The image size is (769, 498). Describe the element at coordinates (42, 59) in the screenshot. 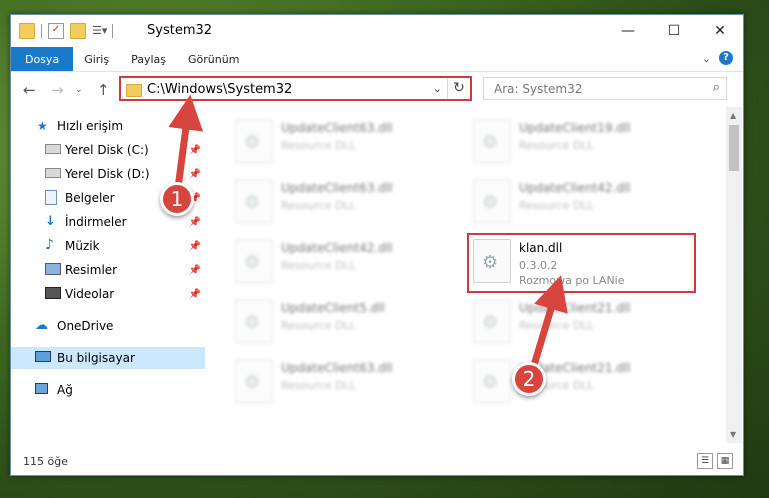

I see `tab-file: Dosya` at that location.